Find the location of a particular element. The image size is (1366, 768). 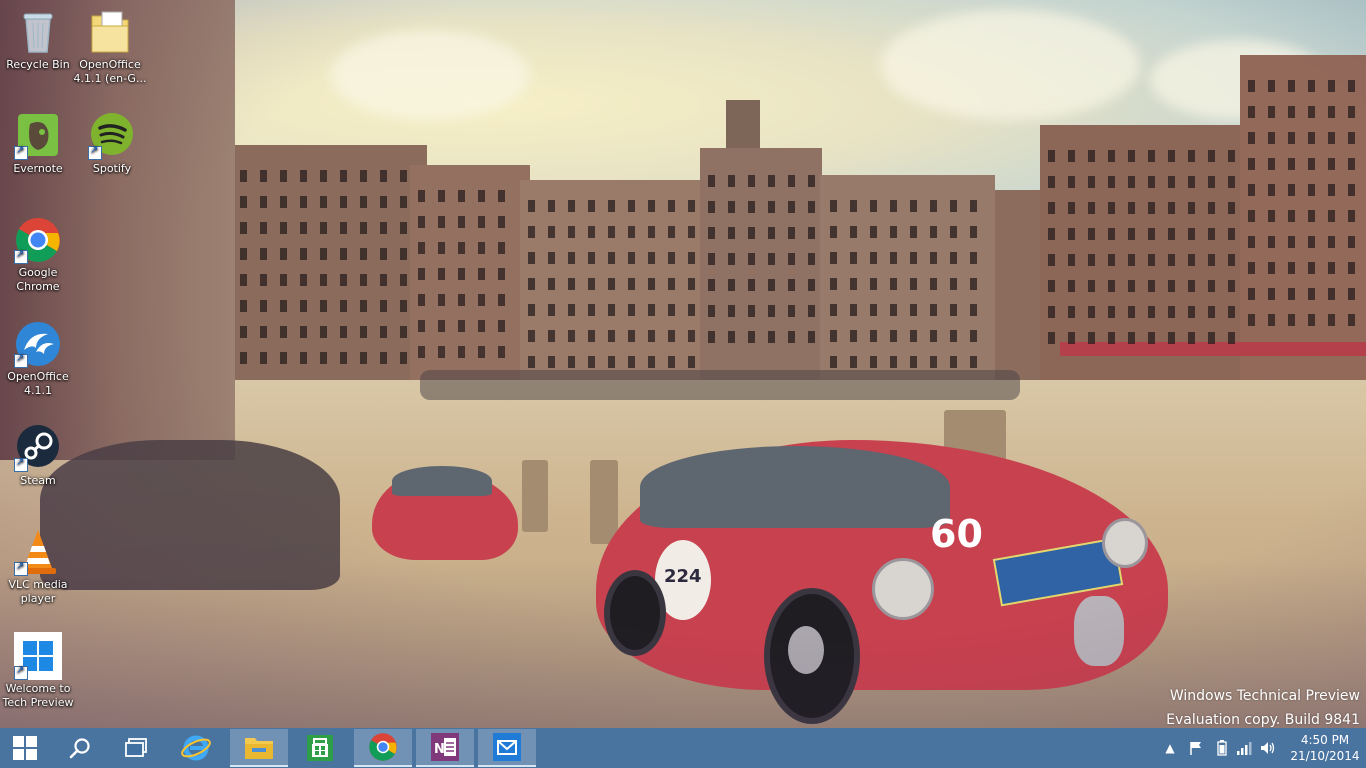

vlc-icon is located at coordinates (38, 552).